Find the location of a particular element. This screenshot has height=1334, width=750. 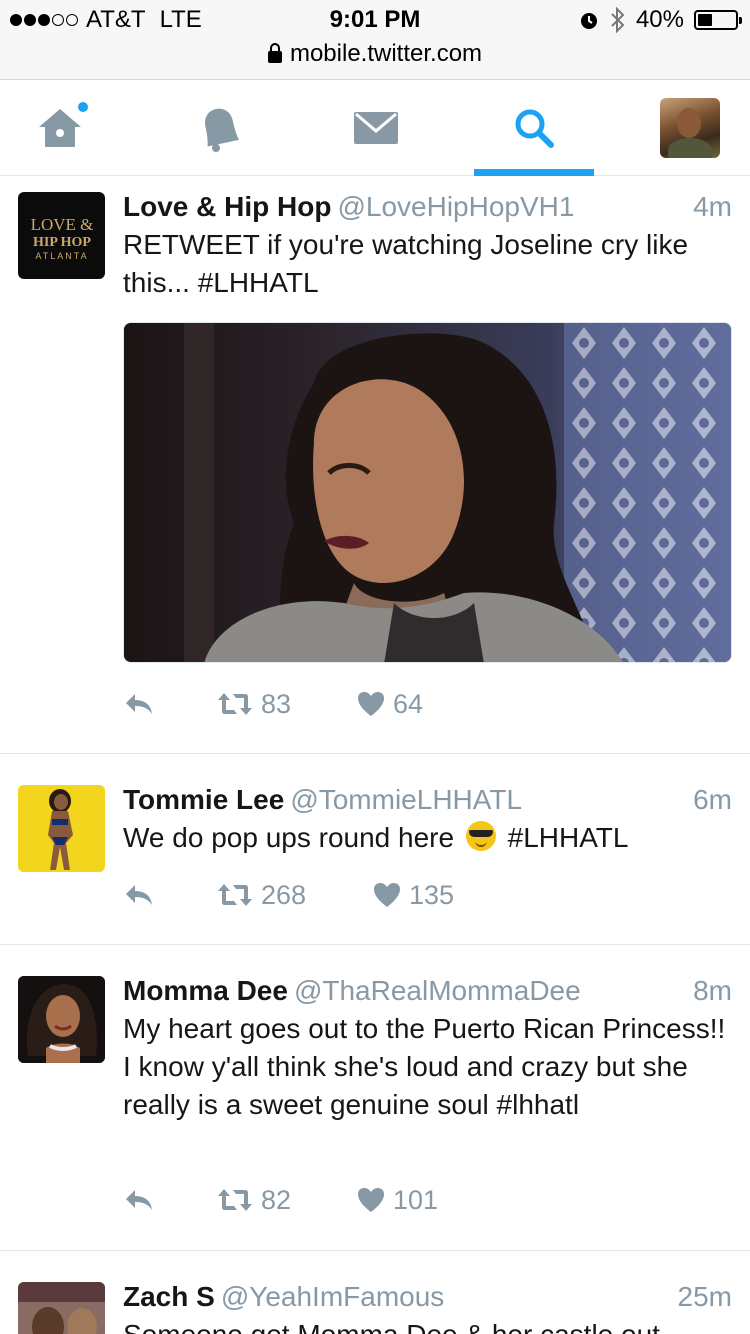

search-icon is located at coordinates (534, 128).